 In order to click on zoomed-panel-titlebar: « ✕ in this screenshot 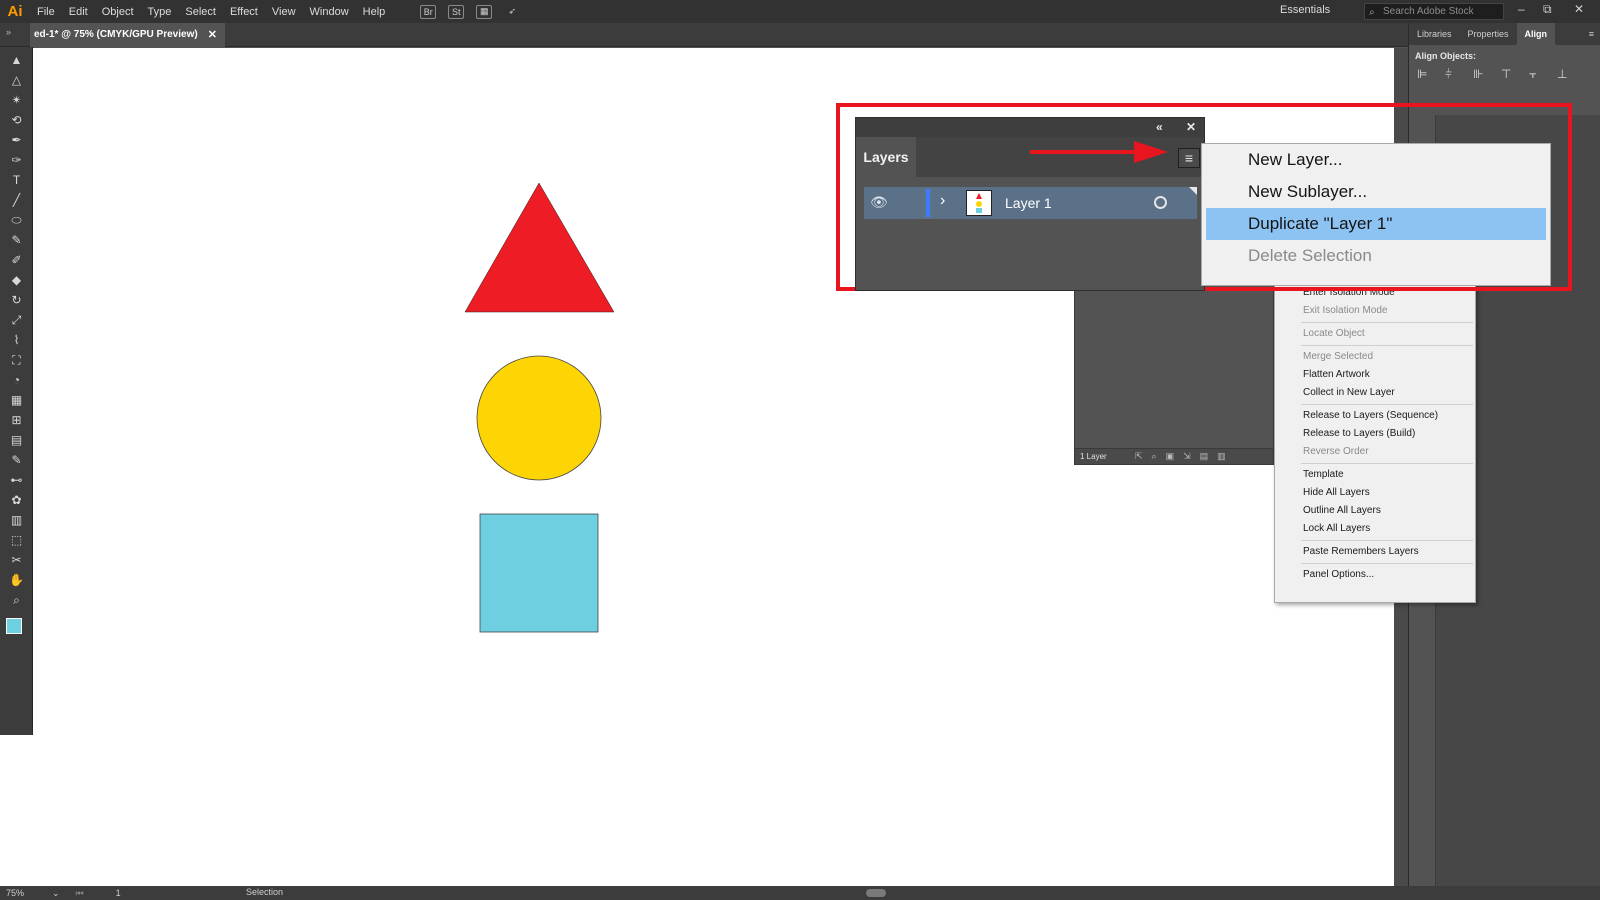, I will do `click(1030, 127)`.